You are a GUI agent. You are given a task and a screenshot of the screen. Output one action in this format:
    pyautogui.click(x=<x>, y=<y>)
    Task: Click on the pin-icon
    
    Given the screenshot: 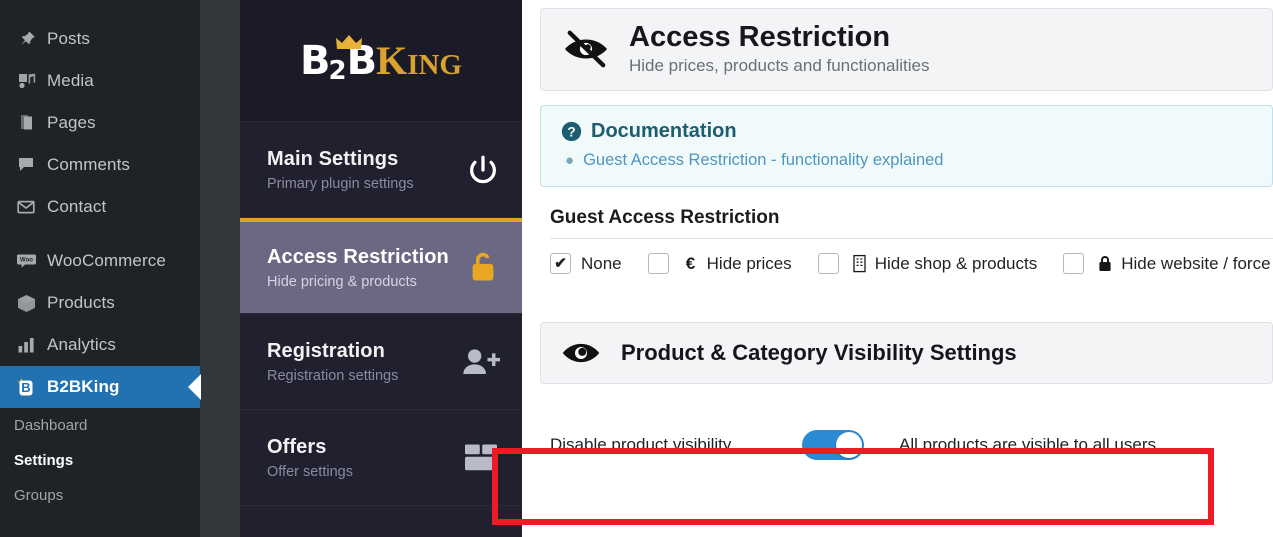 What is the action you would take?
    pyautogui.click(x=26, y=39)
    